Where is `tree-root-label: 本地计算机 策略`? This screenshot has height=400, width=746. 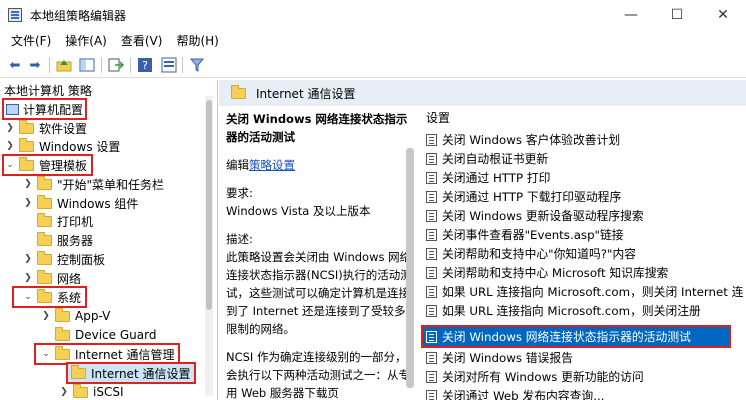 tree-root-label: 本地计算机 策略 is located at coordinates (48, 90).